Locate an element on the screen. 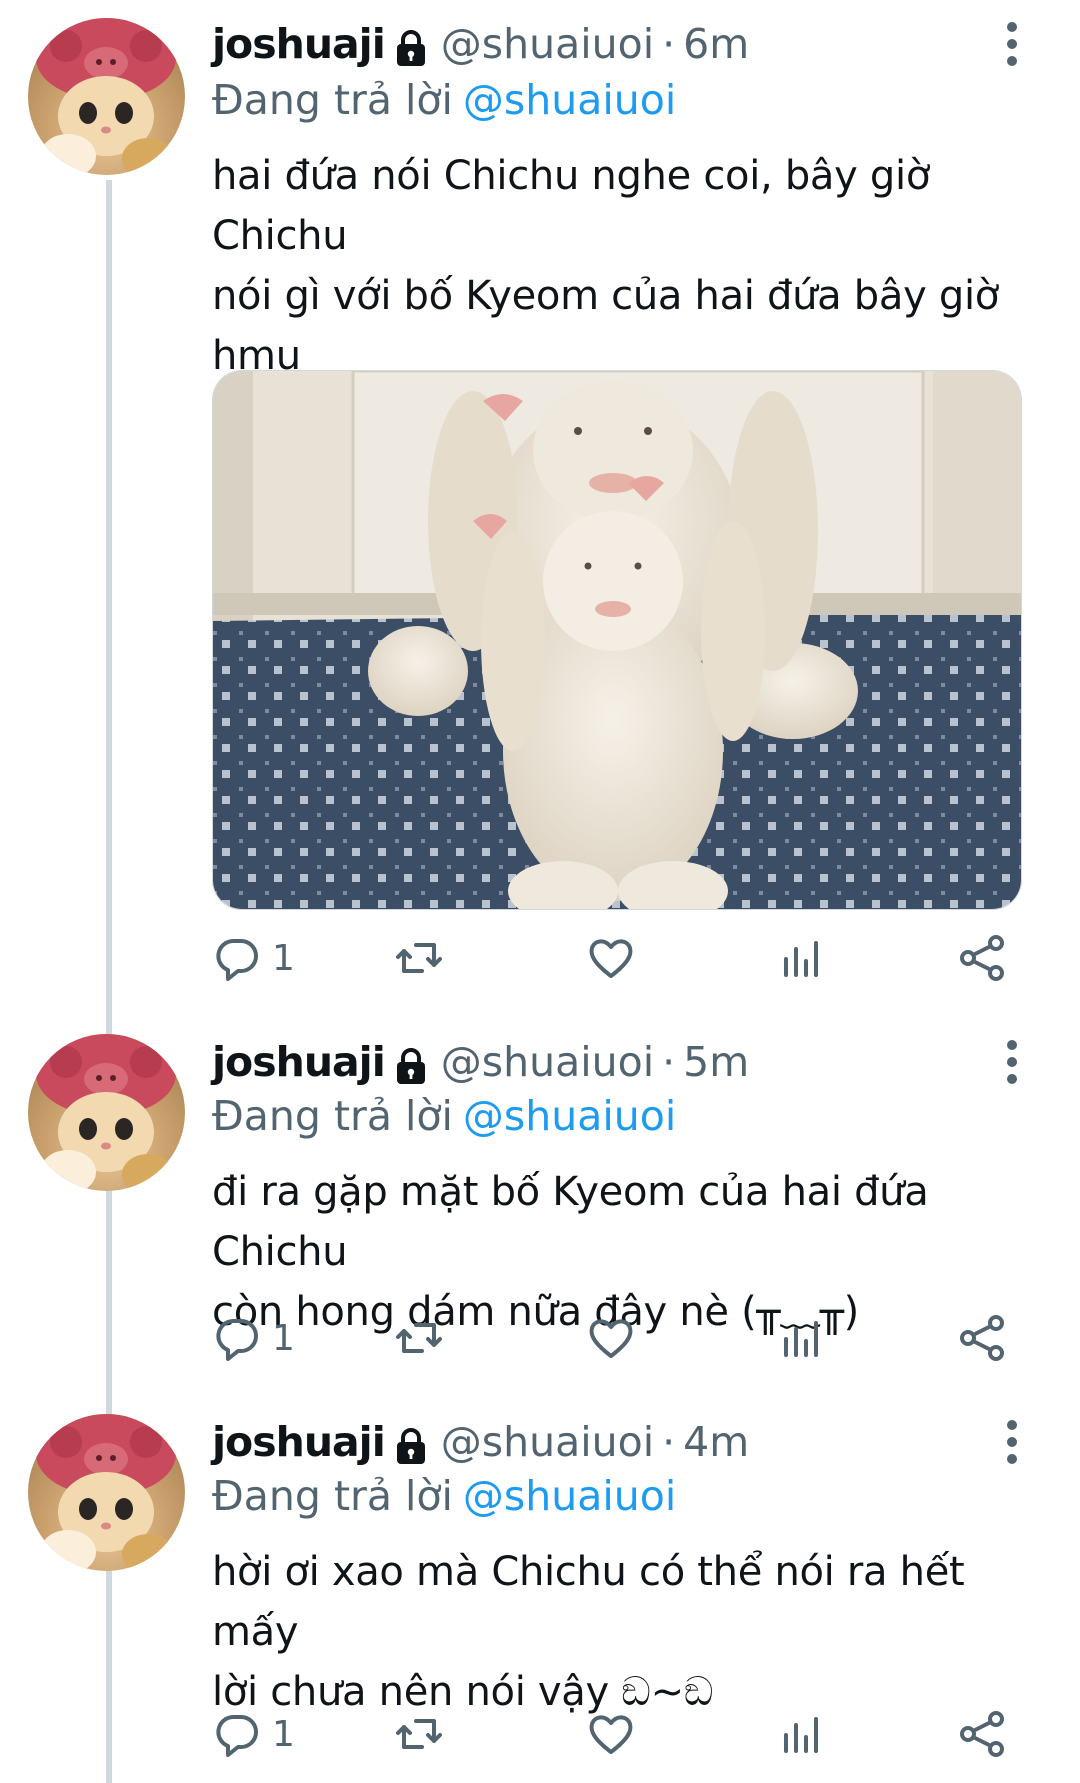 The image size is (1080, 1783). tweet-header: joshuaji @shuaiuoi · 6m is located at coordinates (601, 44).